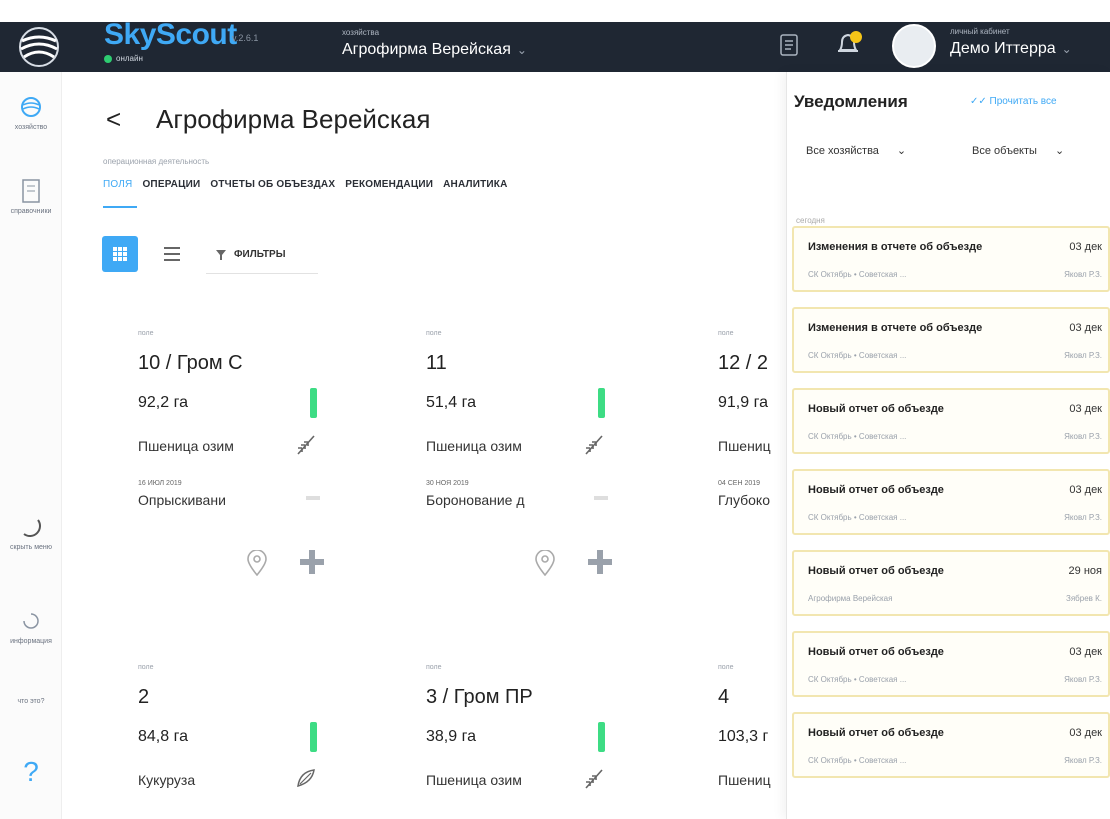  What do you see at coordinates (1023, 101) in the screenshot?
I see `read-all-label: Прочитать все` at bounding box center [1023, 101].